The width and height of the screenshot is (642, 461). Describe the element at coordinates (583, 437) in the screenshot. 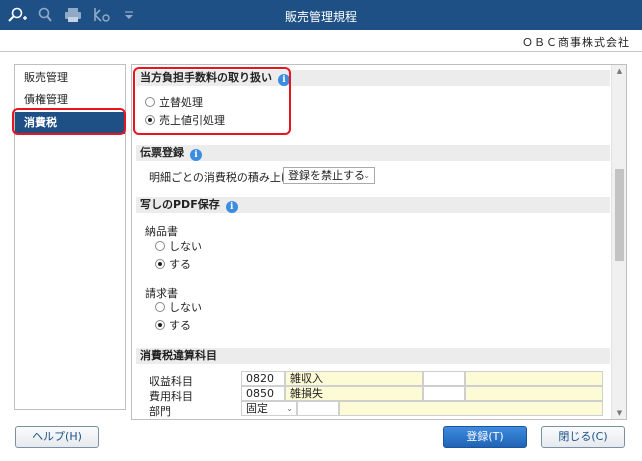

I see `close-button: 閉じる(C)` at that location.